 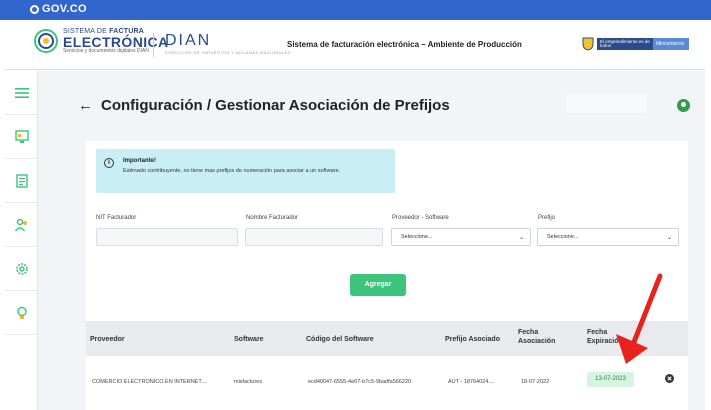 I want to click on column-header-fecha-asociacion: Fecha Asociación, so click(x=537, y=337).